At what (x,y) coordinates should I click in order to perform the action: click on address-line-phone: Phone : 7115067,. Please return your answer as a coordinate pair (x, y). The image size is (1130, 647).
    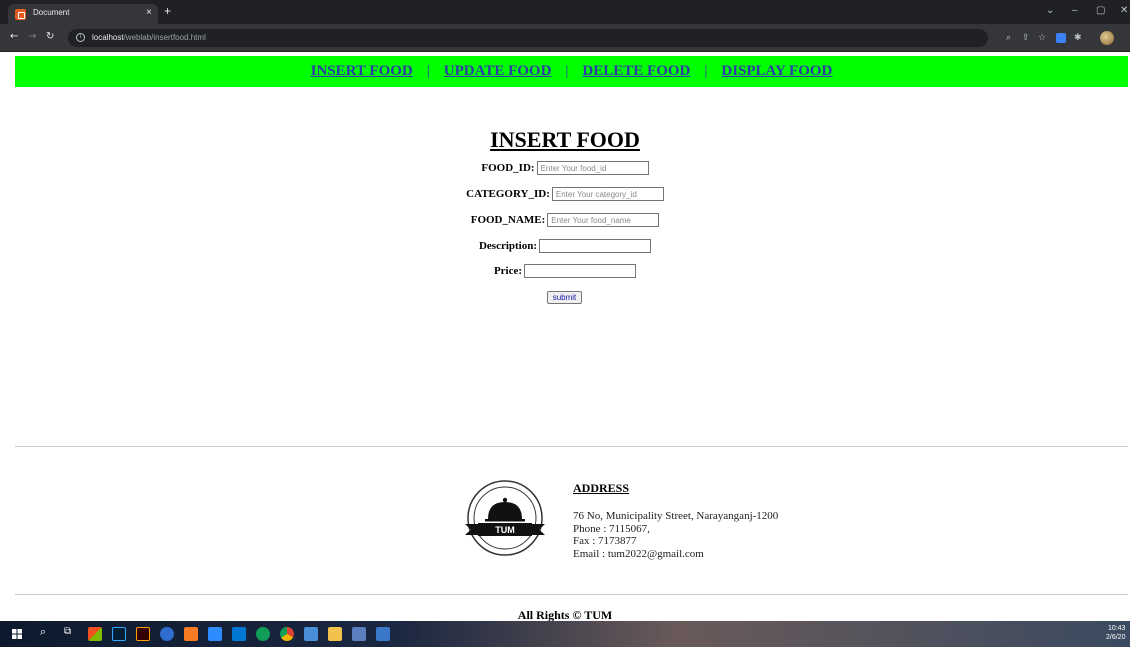
    Looking at the image, I should click on (611, 528).